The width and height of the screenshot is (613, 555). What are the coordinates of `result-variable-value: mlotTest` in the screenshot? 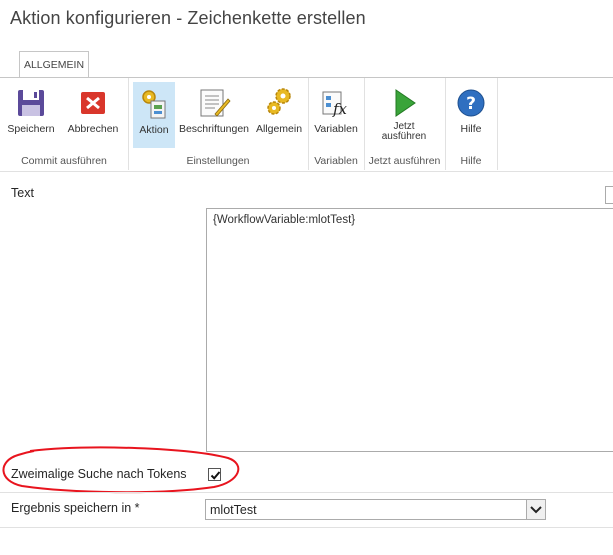 It's located at (233, 510).